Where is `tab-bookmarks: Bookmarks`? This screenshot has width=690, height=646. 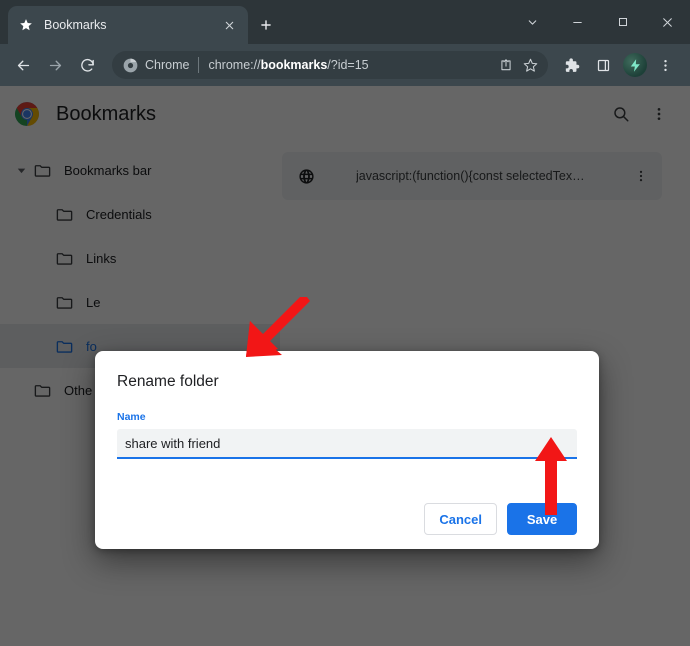 tab-bookmarks: Bookmarks is located at coordinates (128, 25).